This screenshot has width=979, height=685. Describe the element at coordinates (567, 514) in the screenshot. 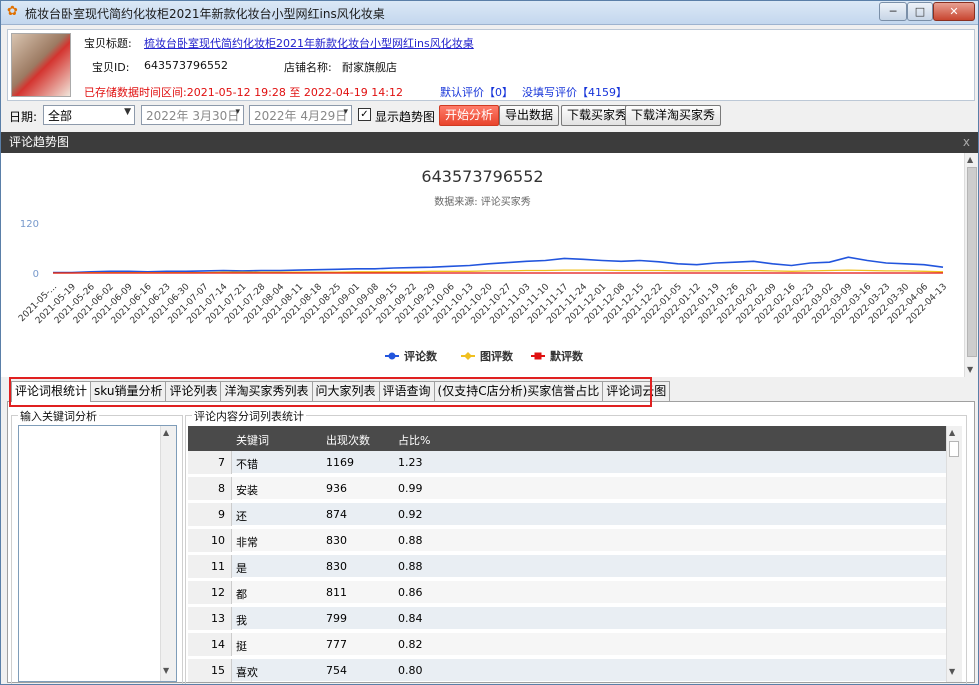

I see `table-row: 9 还 874 0.92` at that location.